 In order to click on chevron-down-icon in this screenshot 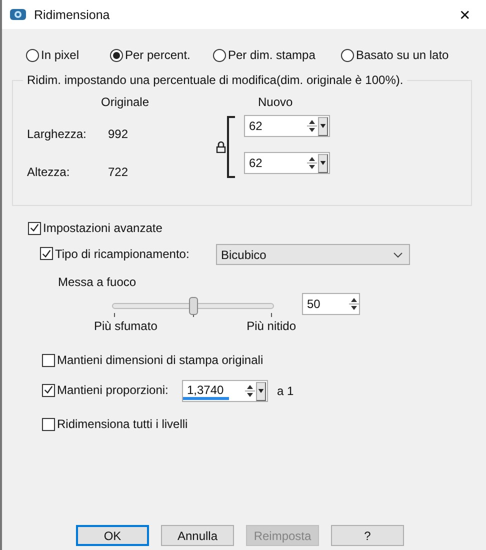, I will do `click(398, 255)`.